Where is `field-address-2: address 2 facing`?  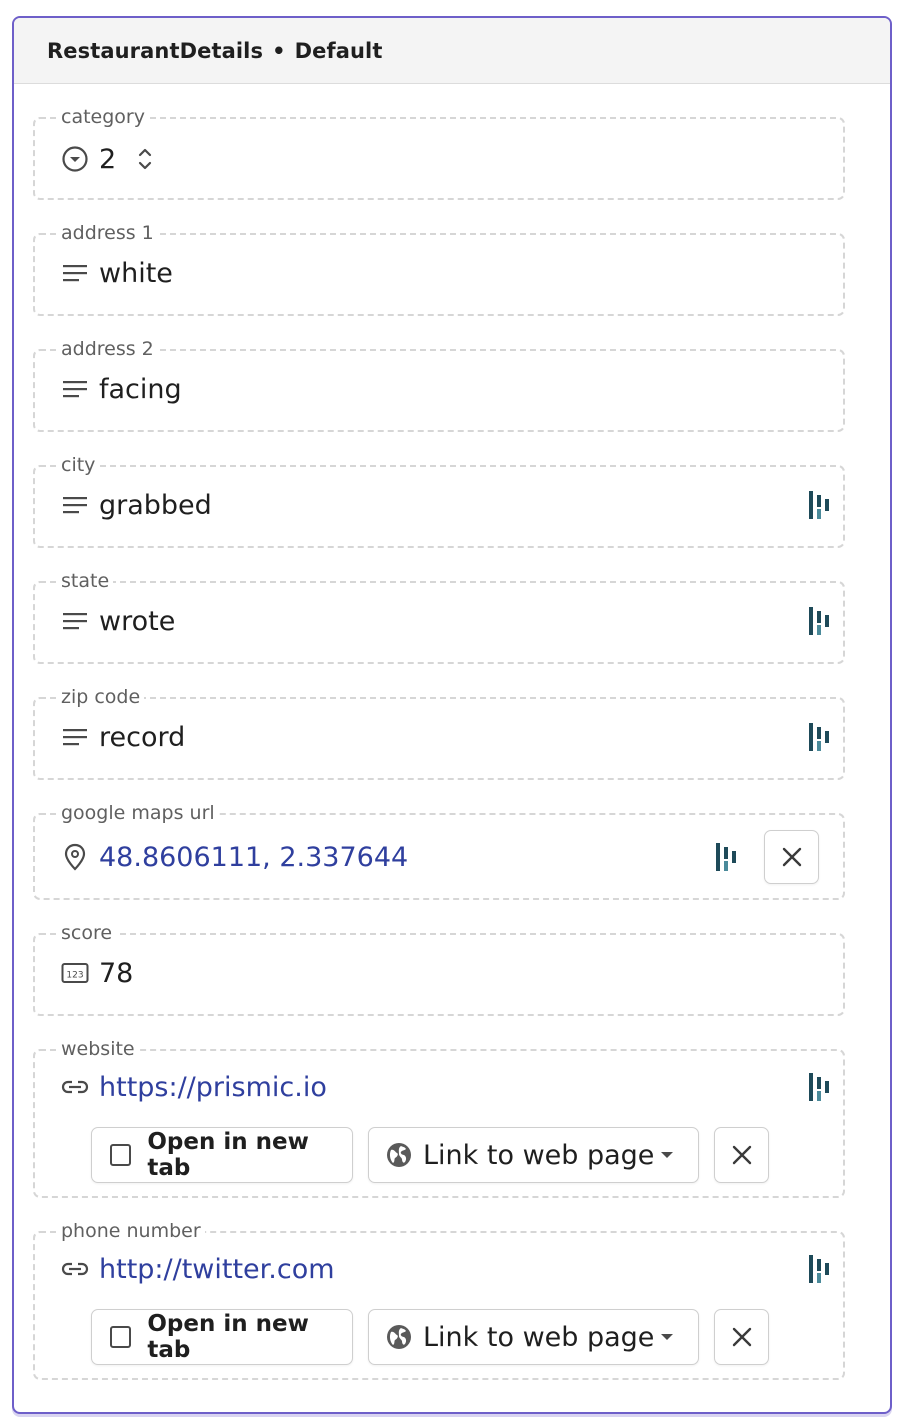
field-address-2: address 2 facing is located at coordinates (439, 384).